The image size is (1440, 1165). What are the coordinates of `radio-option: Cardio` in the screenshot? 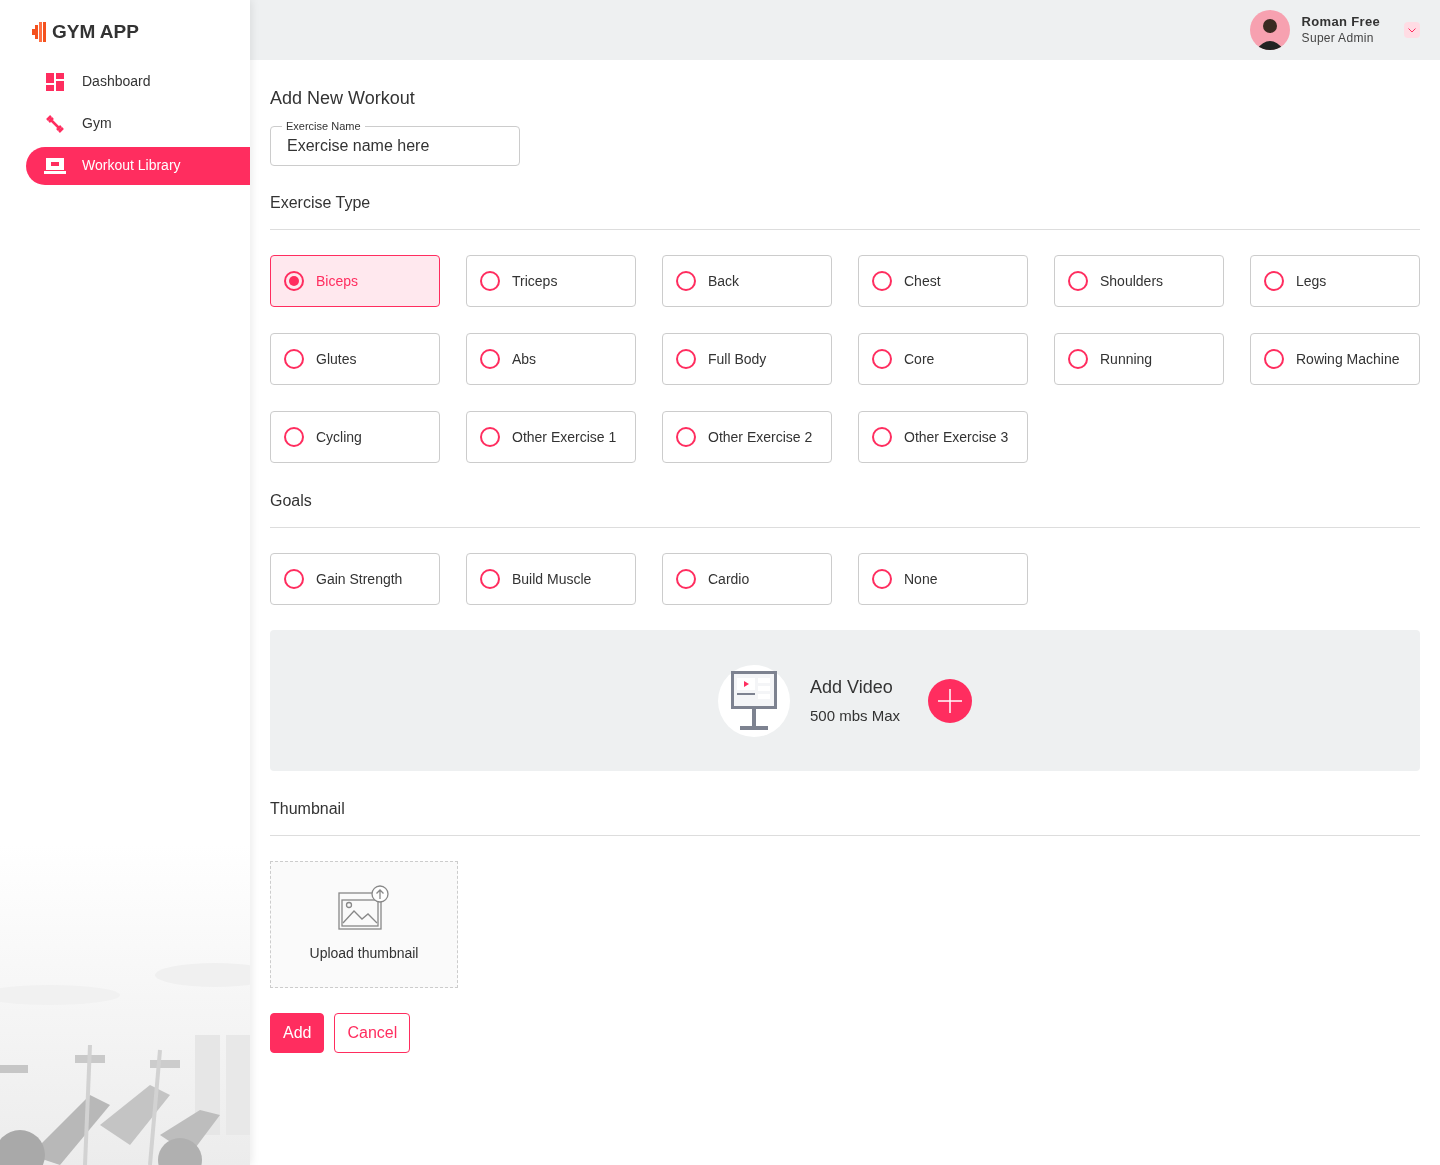 It's located at (747, 579).